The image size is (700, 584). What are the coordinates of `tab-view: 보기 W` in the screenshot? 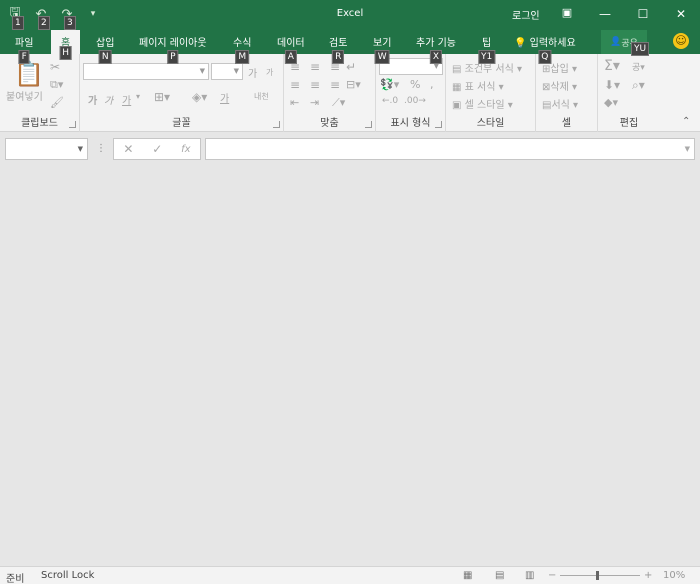 It's located at (382, 49).